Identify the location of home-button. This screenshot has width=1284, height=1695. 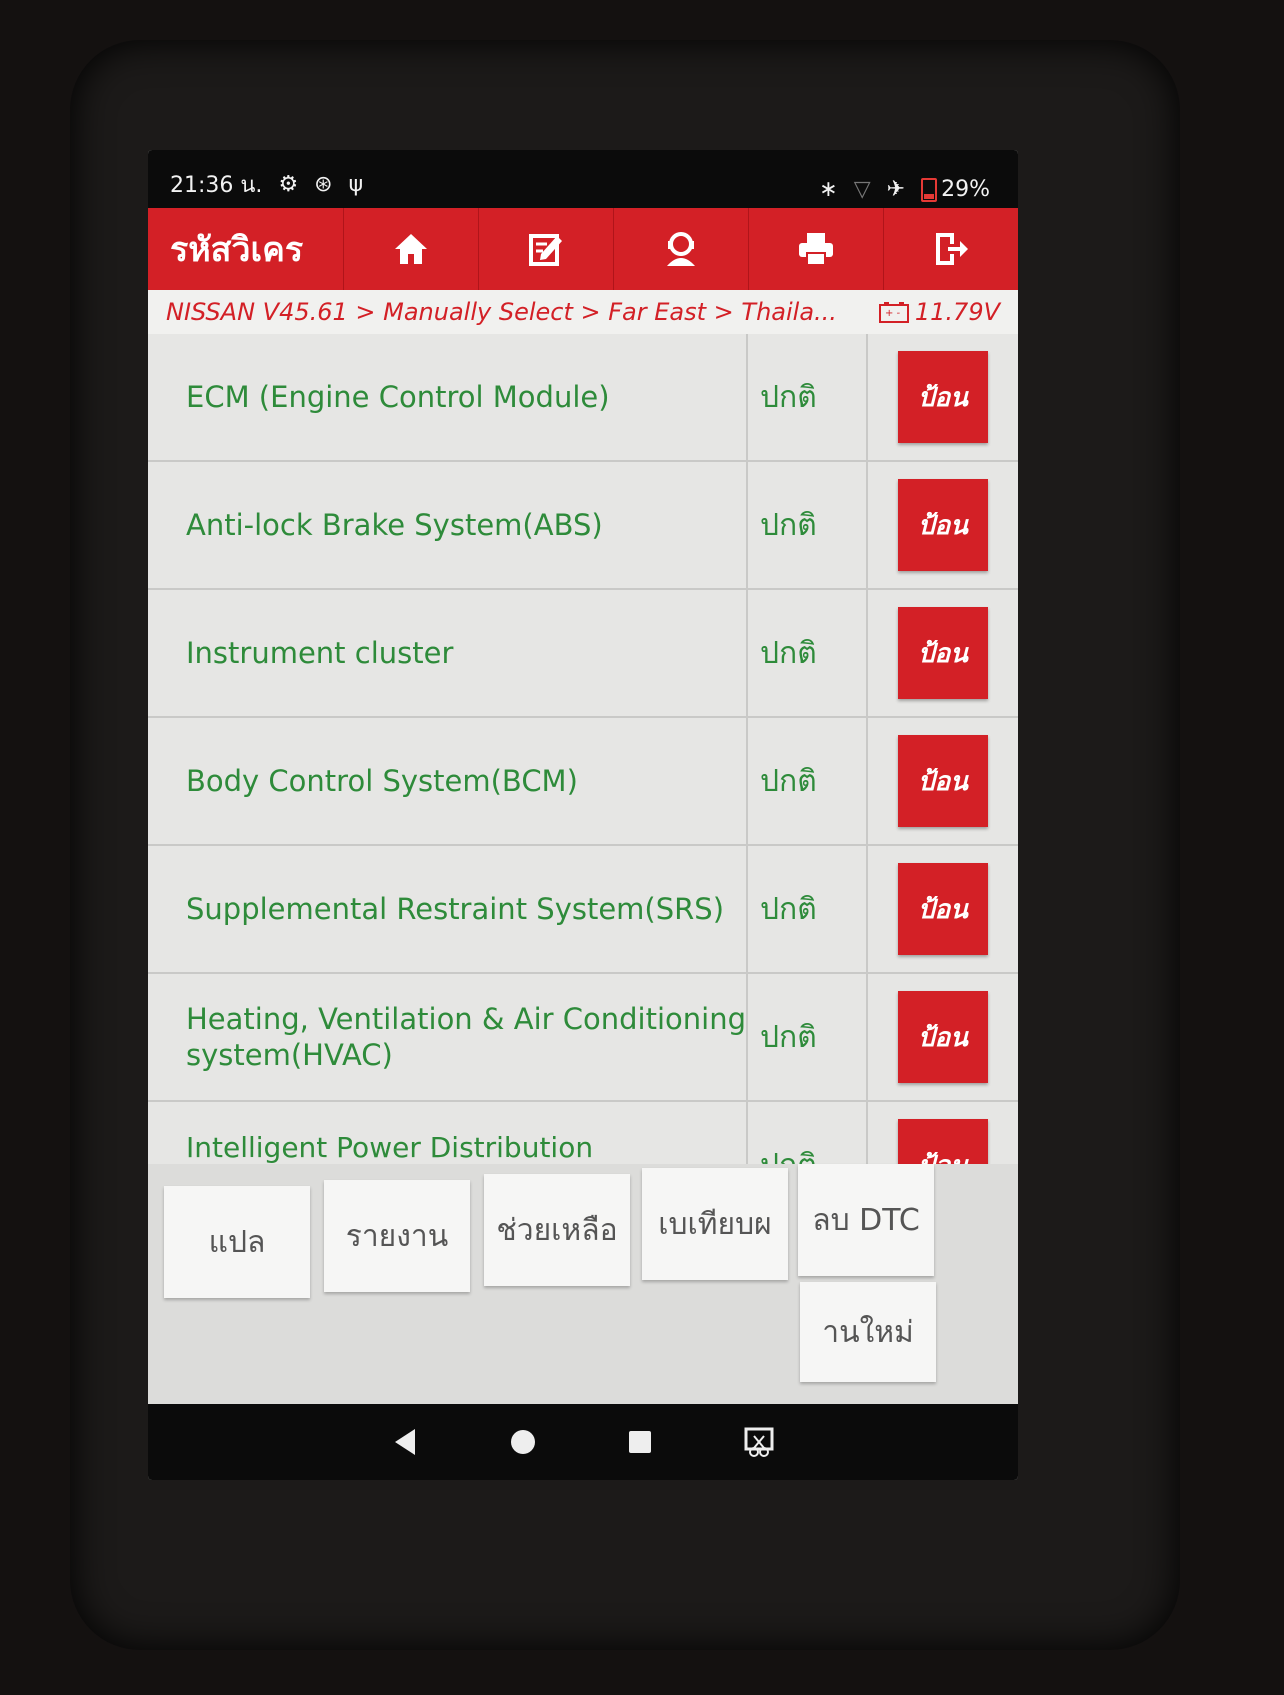
(410, 249).